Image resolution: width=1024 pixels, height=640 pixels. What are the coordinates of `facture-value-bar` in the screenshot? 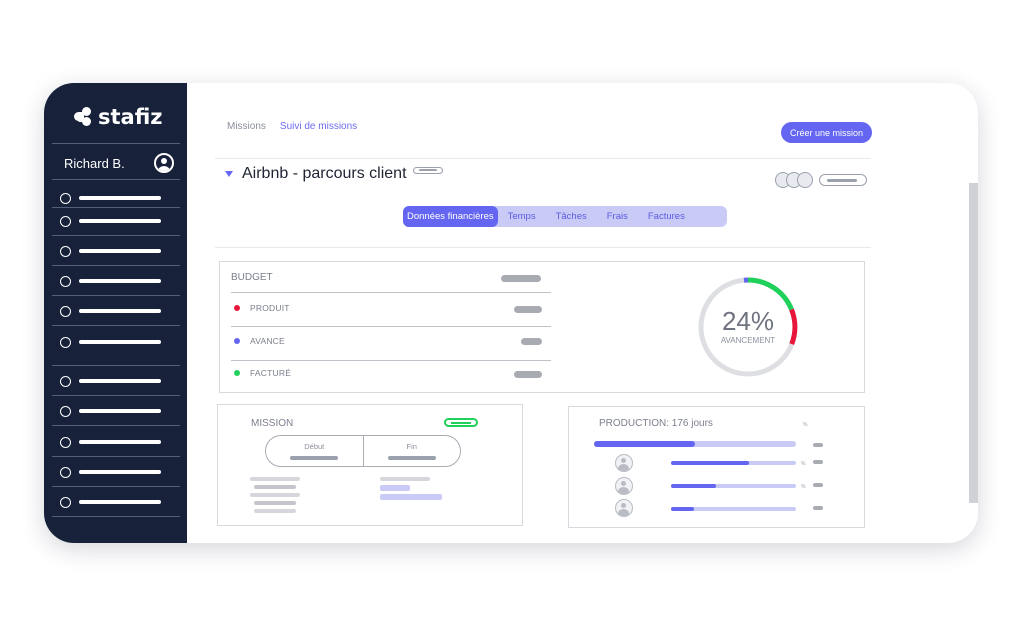 It's located at (528, 374).